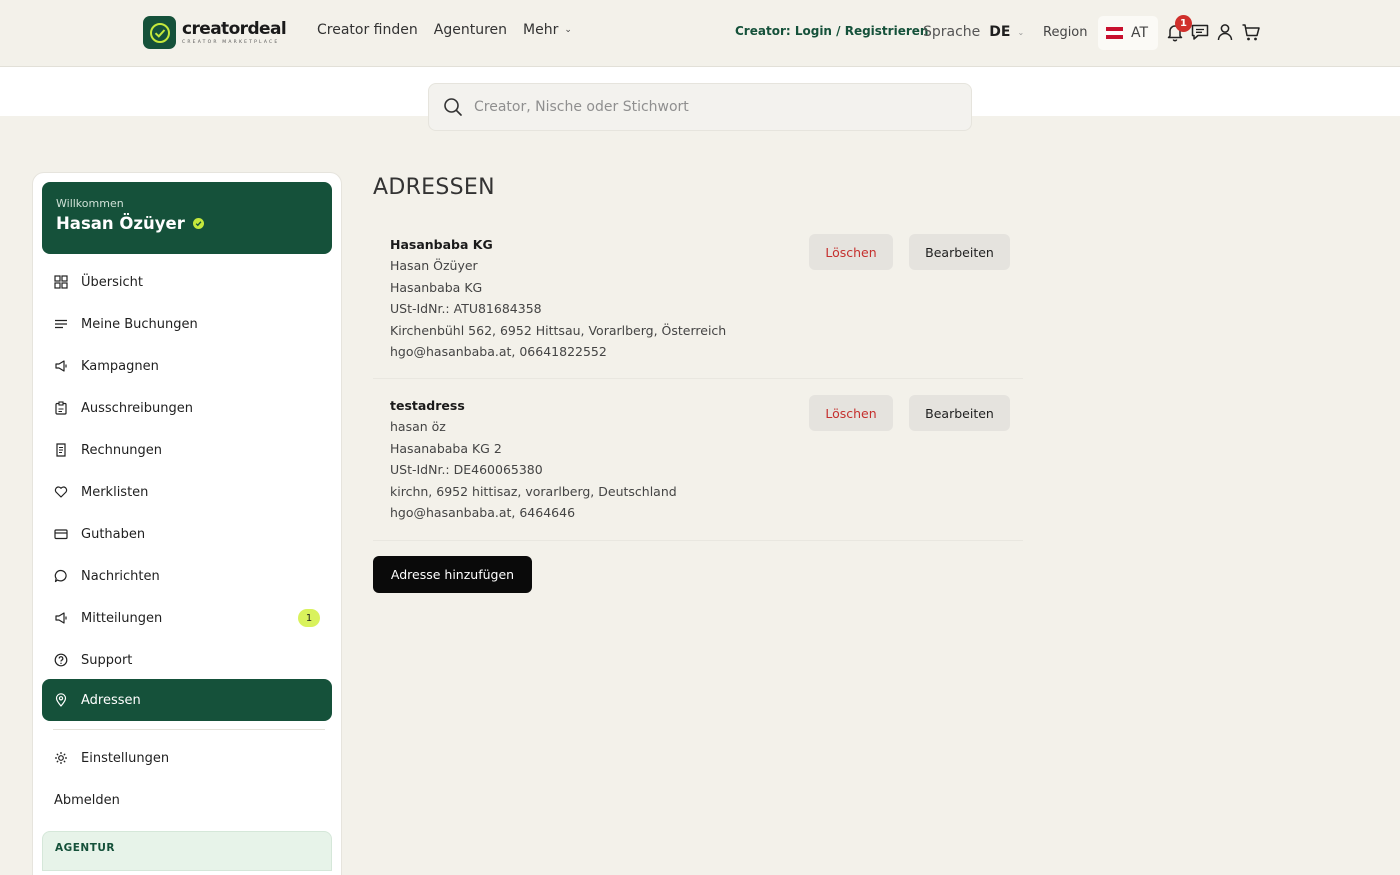  I want to click on add-address-button: Adresse hinzufügen, so click(452, 574).